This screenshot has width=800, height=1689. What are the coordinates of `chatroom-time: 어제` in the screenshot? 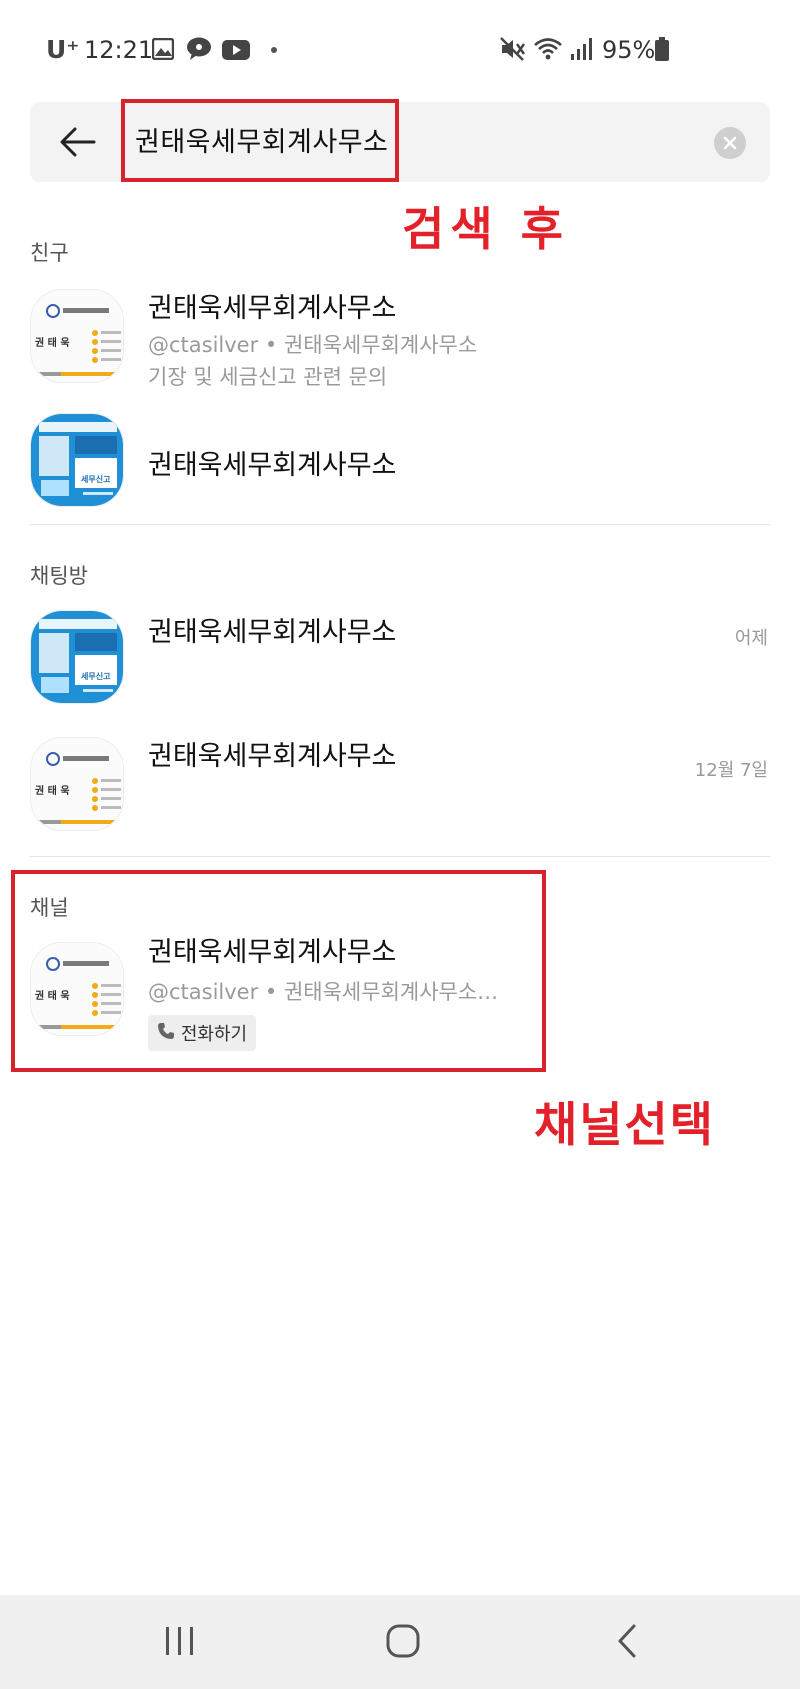 It's located at (751, 638).